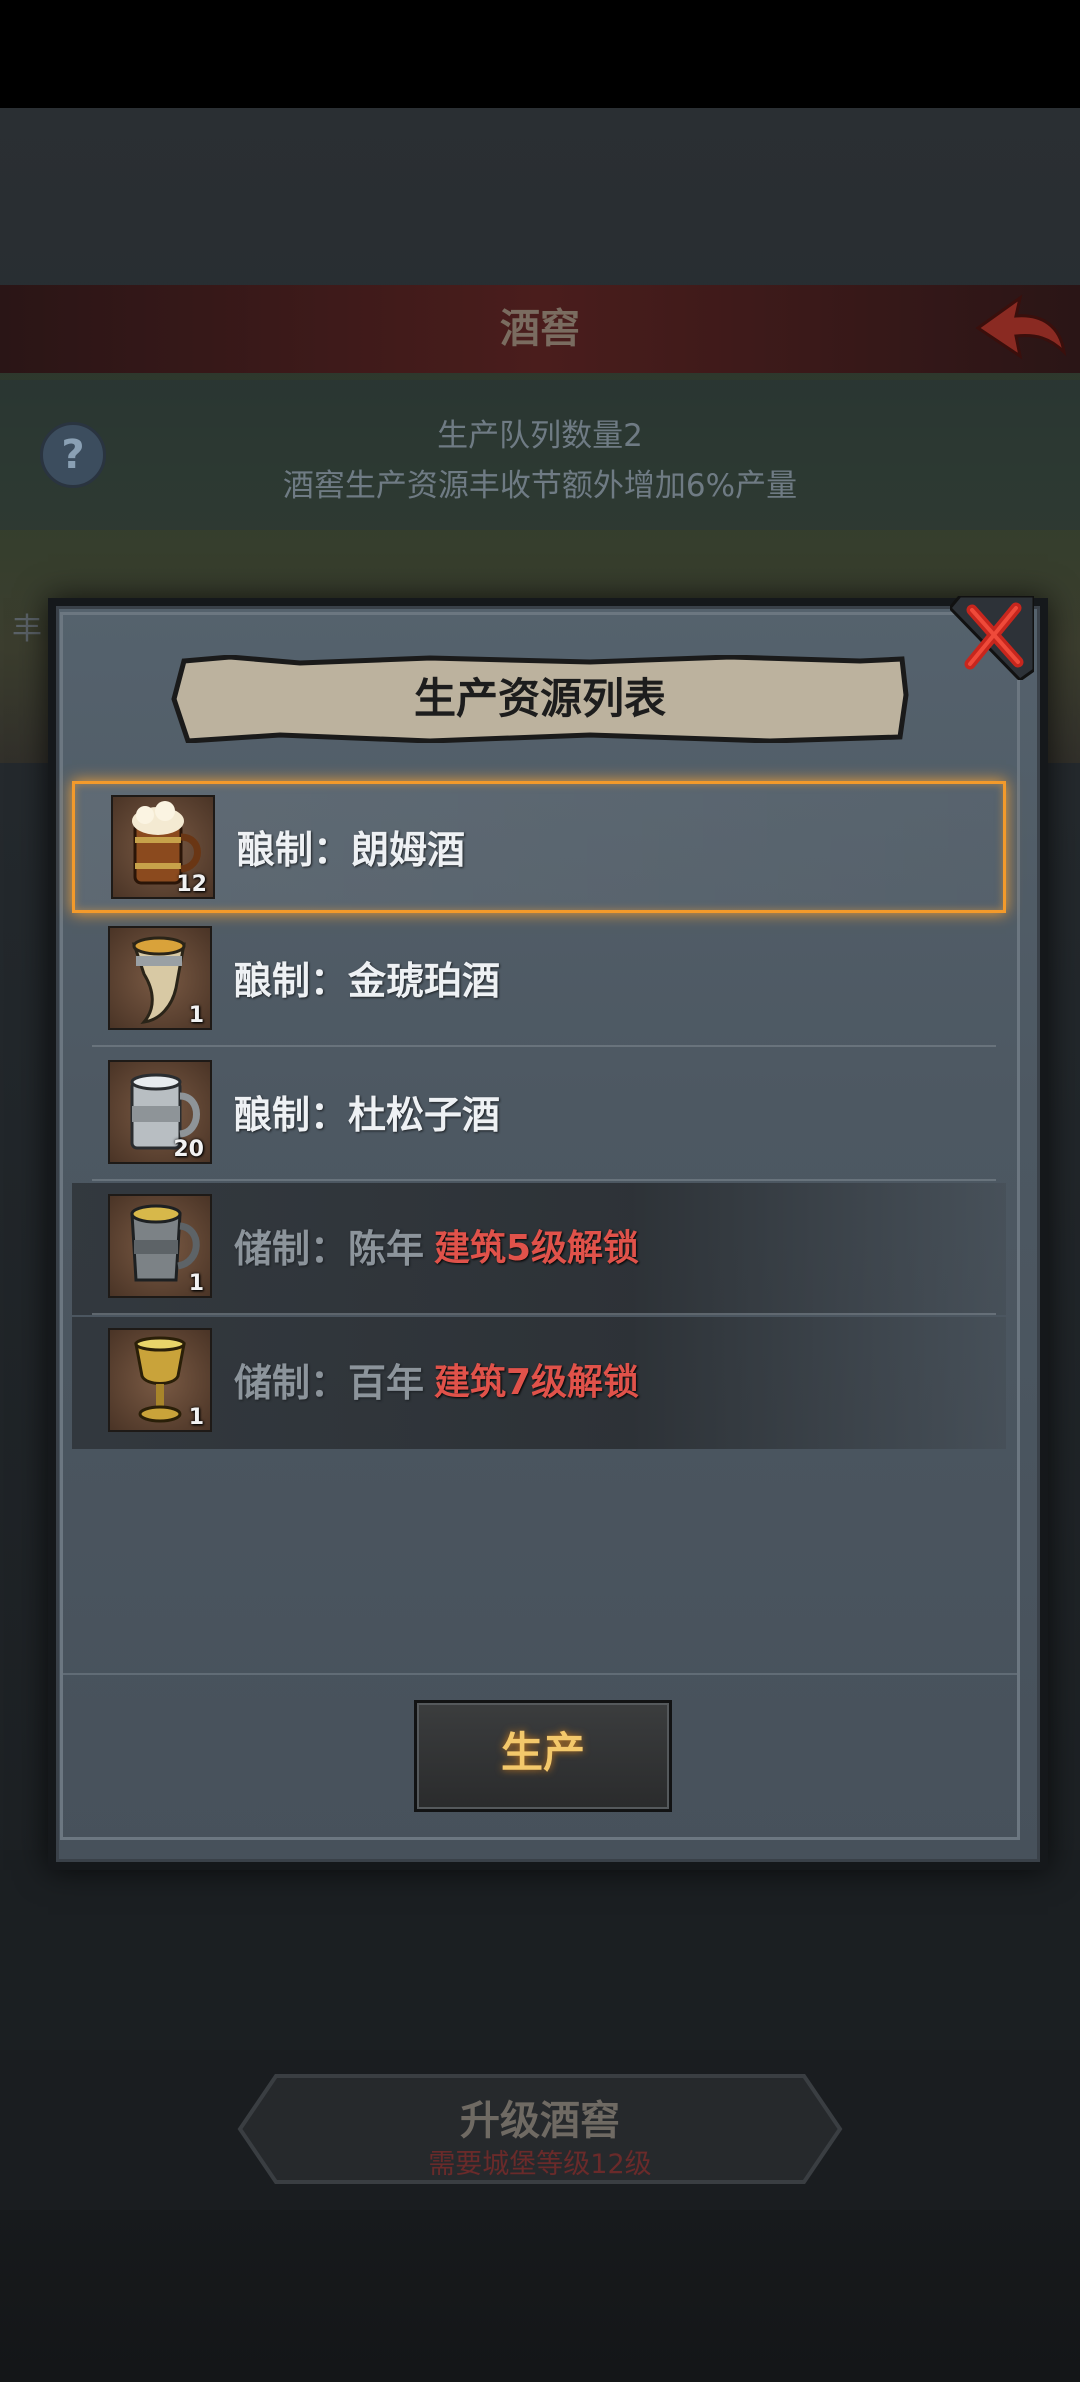  I want to click on list-item-century: 1 储制：百年 建筑7级解锁, so click(539, 1383).